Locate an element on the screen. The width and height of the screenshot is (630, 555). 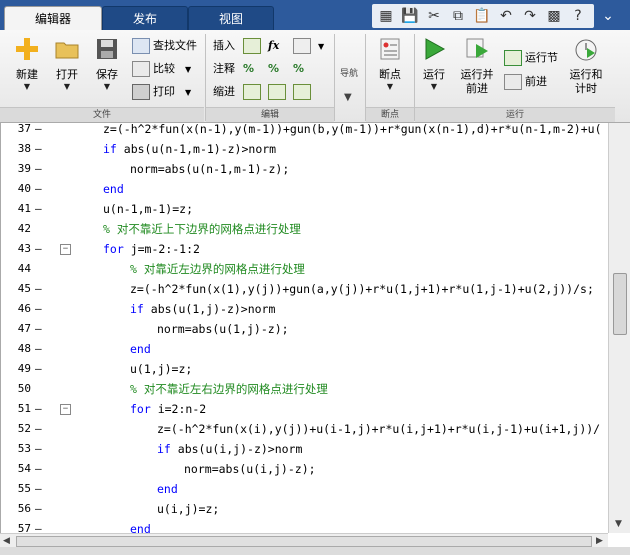
navigate-dropdown-icon: ▼ is located at coordinates (348, 98).